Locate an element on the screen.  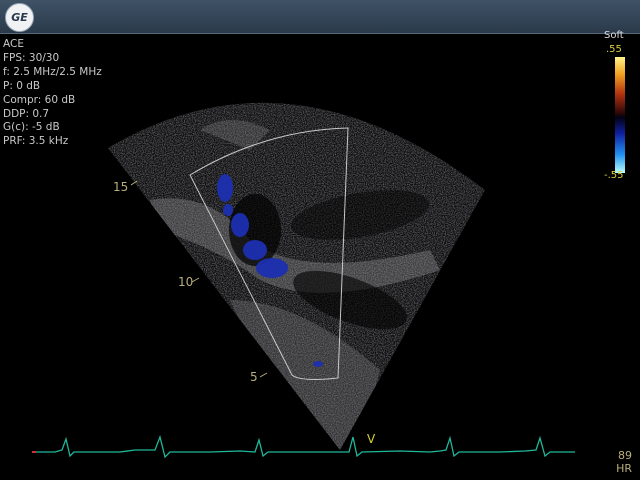
color-scale-min: -.55 is located at coordinates (614, 175).